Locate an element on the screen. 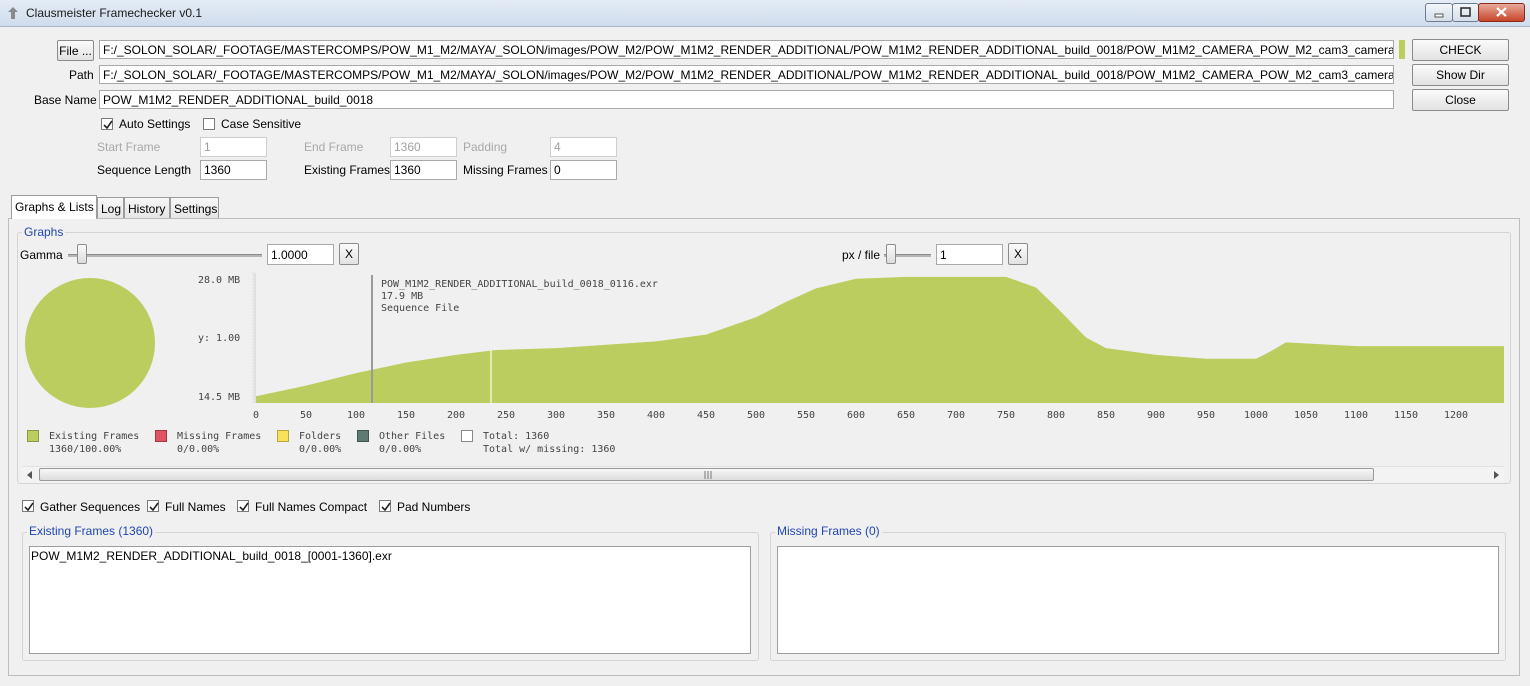 The width and height of the screenshot is (1530, 686). x-tick-label: 50 is located at coordinates (306, 415).